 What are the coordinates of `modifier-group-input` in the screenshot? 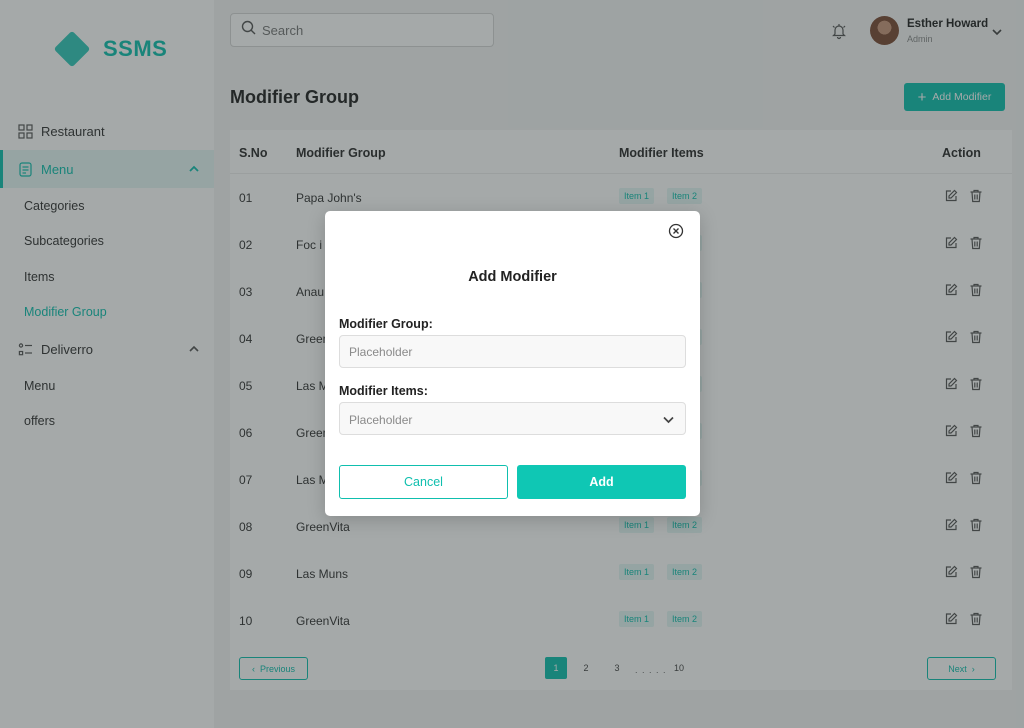 It's located at (512, 351).